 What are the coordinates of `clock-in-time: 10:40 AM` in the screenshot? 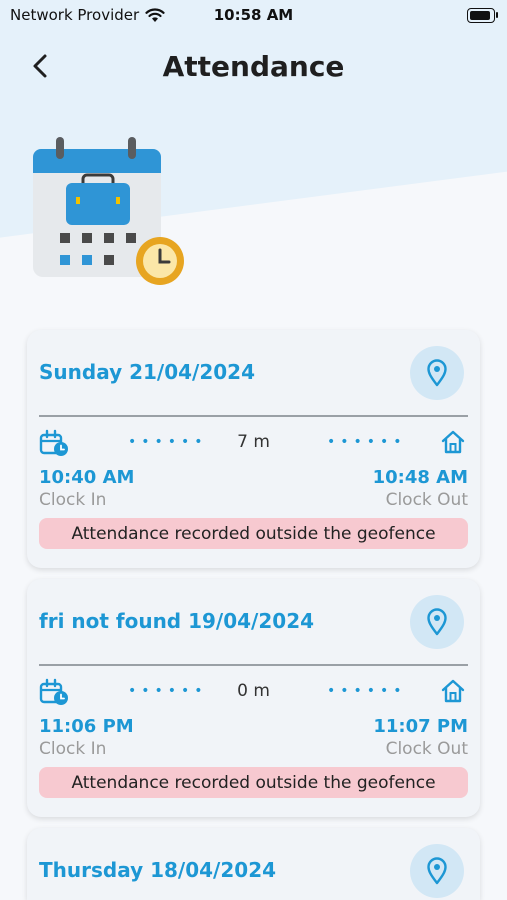 It's located at (87, 477).